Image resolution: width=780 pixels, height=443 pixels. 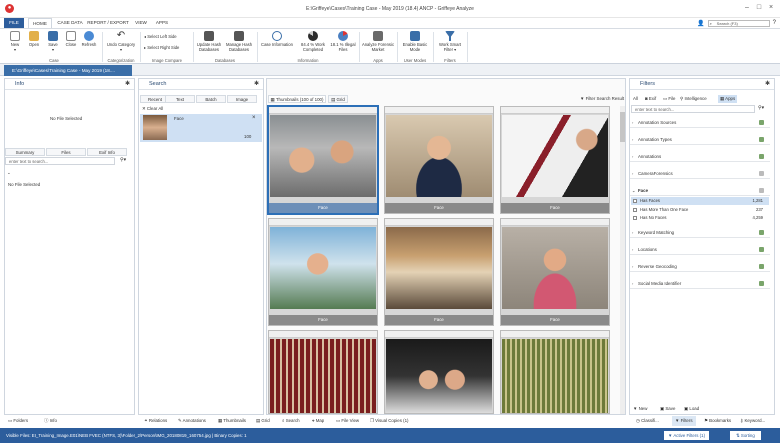 What do you see at coordinates (211, 99) in the screenshot?
I see `tab-batch: Batch` at bounding box center [211, 99].